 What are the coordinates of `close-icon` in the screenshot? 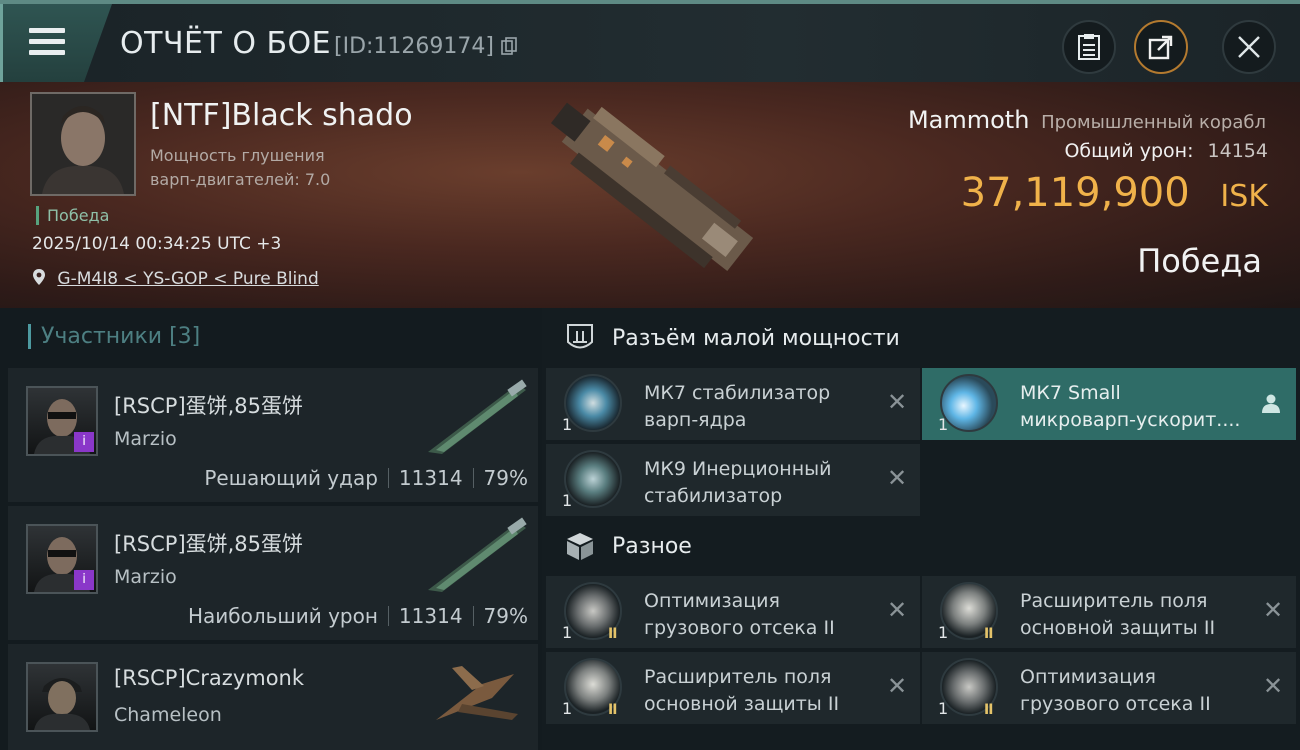 It's located at (1249, 47).